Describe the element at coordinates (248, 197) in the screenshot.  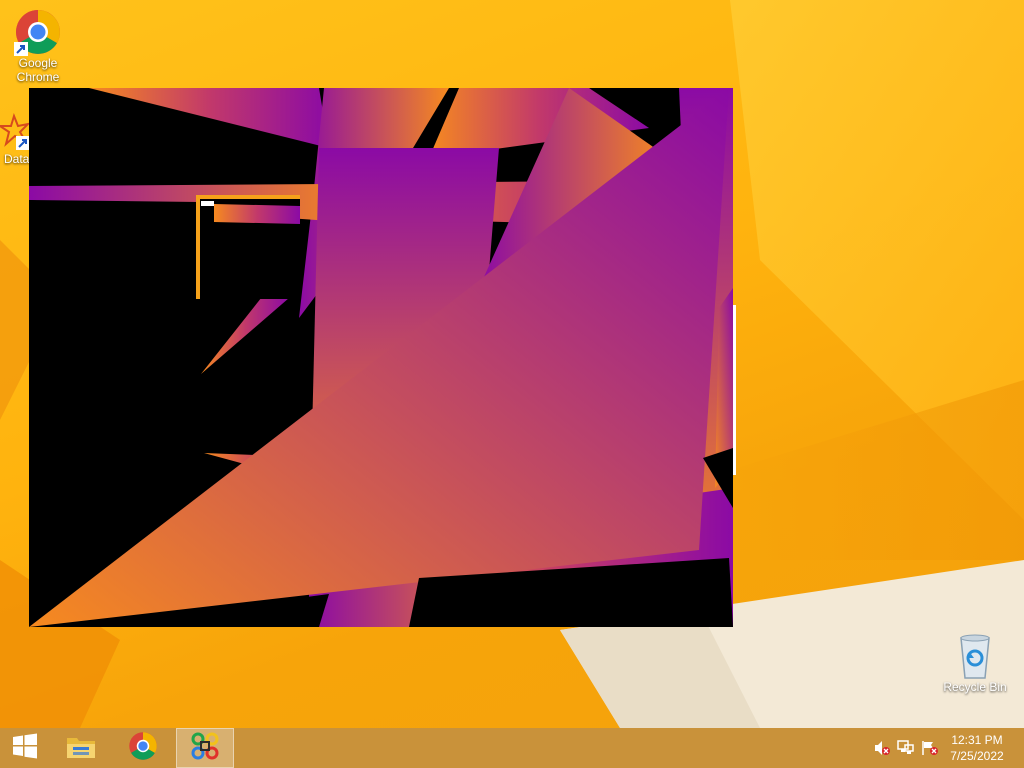
I see `inner-panel-border-top` at that location.